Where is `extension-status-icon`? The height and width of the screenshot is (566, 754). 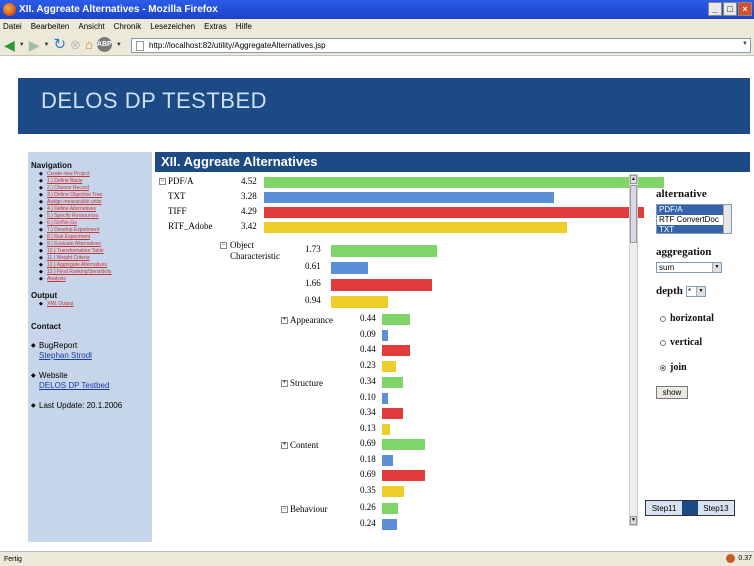
extension-status-icon is located at coordinates (731, 558).